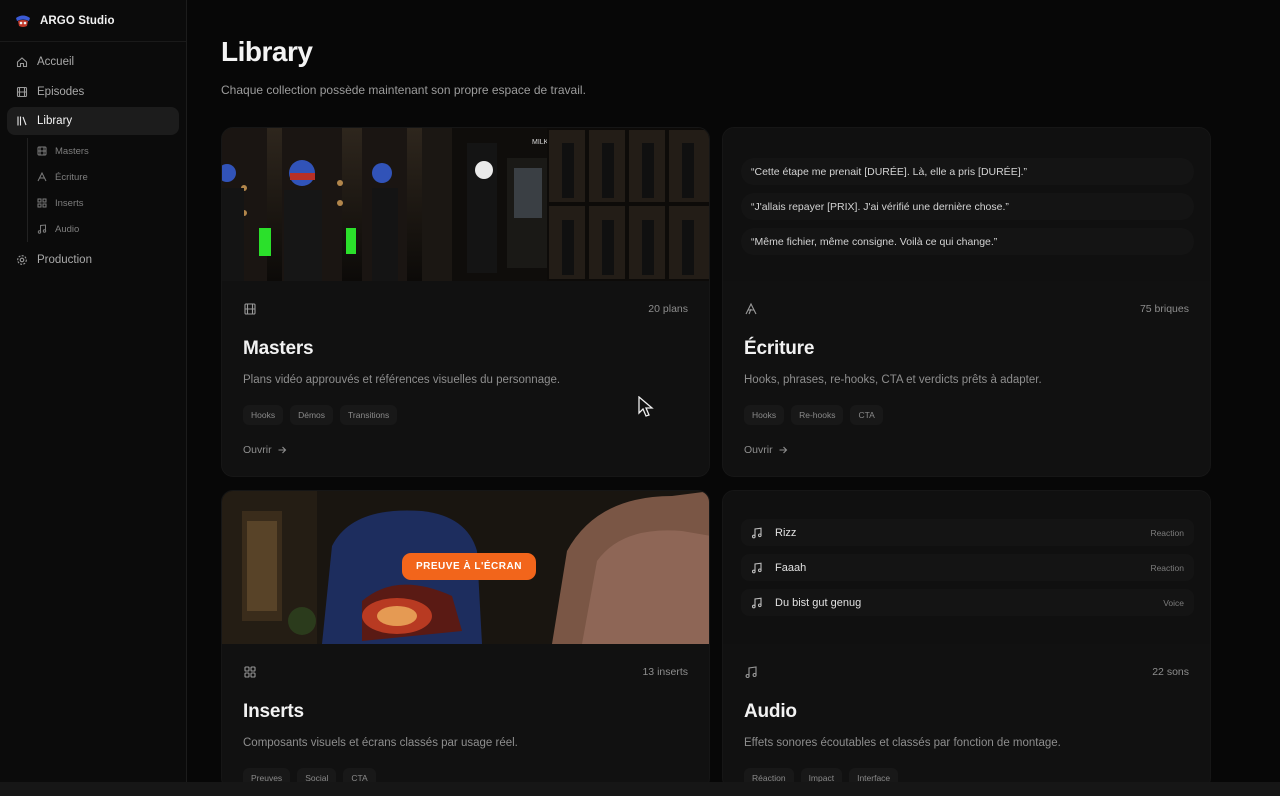 The image size is (1280, 796). Describe the element at coordinates (967, 602) in the screenshot. I see `audio-track: Du bist gut genug Voice` at that location.